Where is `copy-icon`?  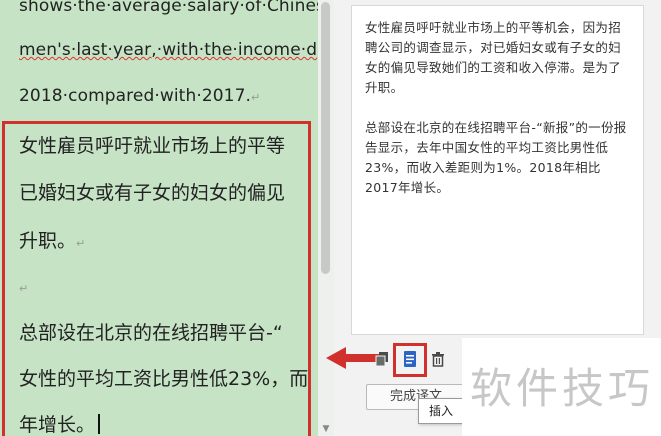
copy-icon is located at coordinates (382, 361).